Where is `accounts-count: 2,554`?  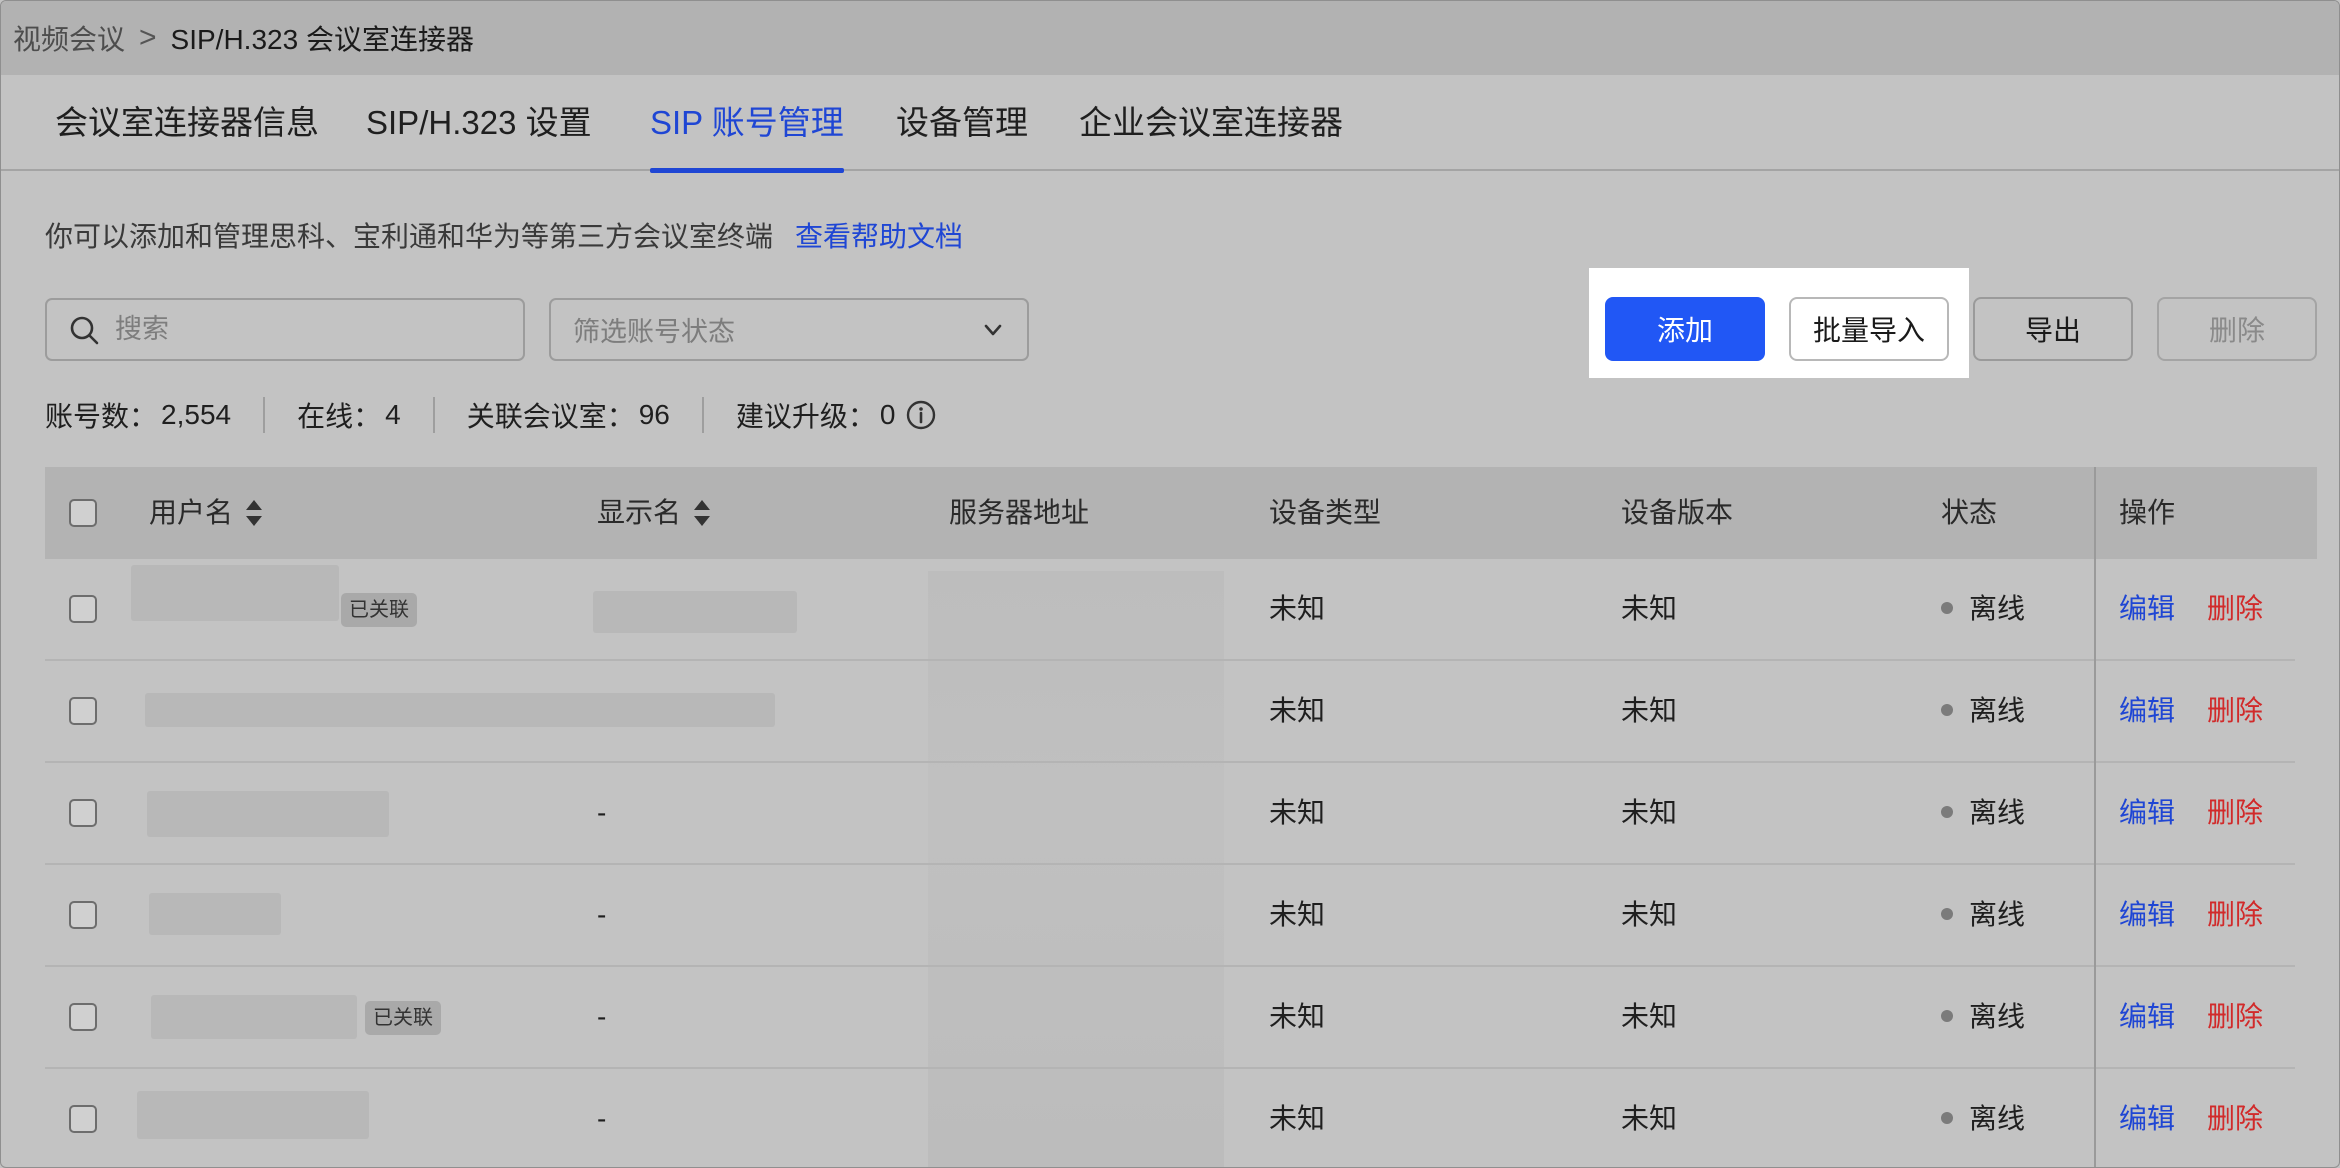 accounts-count: 2,554 is located at coordinates (196, 414).